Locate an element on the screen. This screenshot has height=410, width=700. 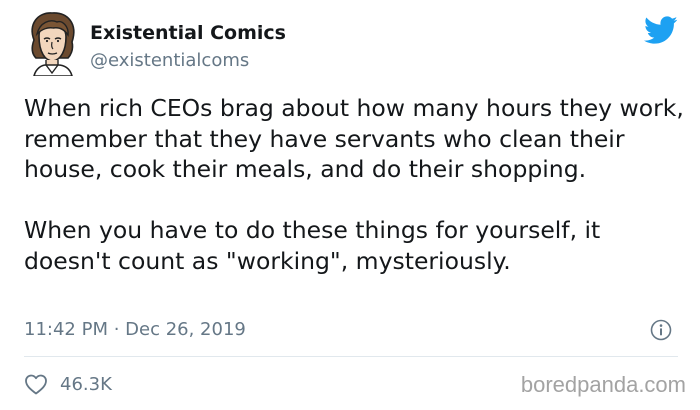
info-icon is located at coordinates (661, 330).